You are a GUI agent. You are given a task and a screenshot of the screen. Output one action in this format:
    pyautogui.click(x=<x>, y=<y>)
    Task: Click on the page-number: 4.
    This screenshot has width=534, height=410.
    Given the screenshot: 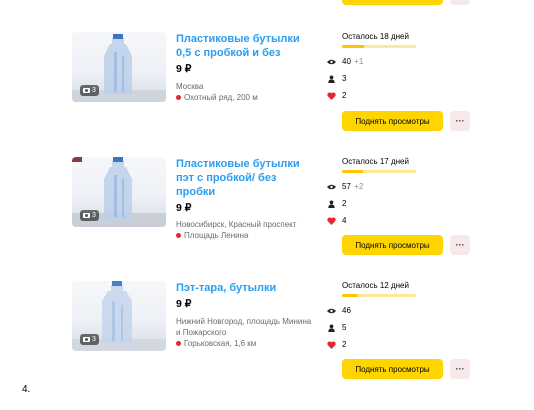 What is the action you would take?
    pyautogui.click(x=26, y=389)
    